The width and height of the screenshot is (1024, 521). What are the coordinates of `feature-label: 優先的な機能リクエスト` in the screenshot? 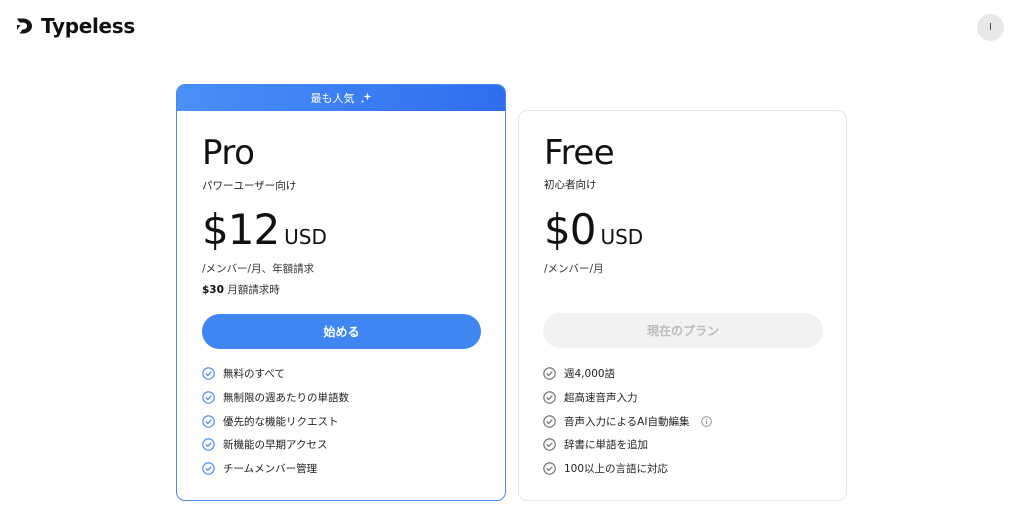 It's located at (281, 421).